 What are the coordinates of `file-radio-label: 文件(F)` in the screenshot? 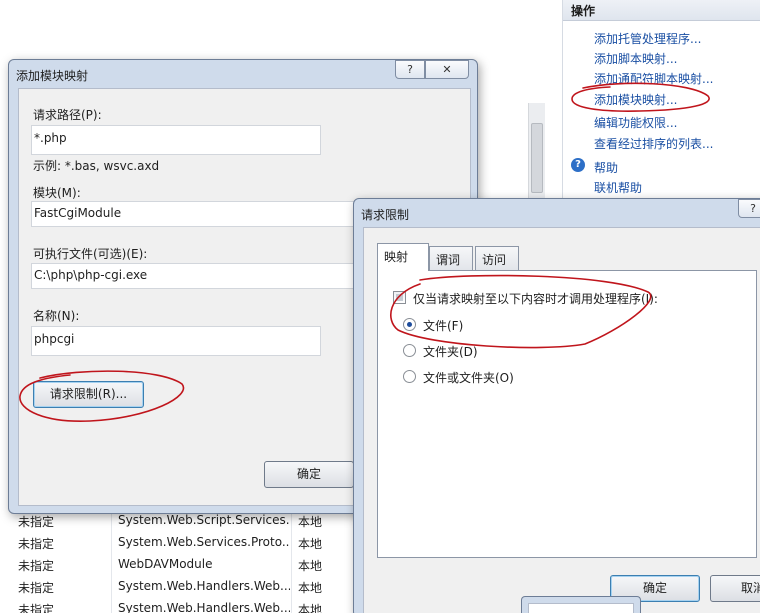 It's located at (443, 326).